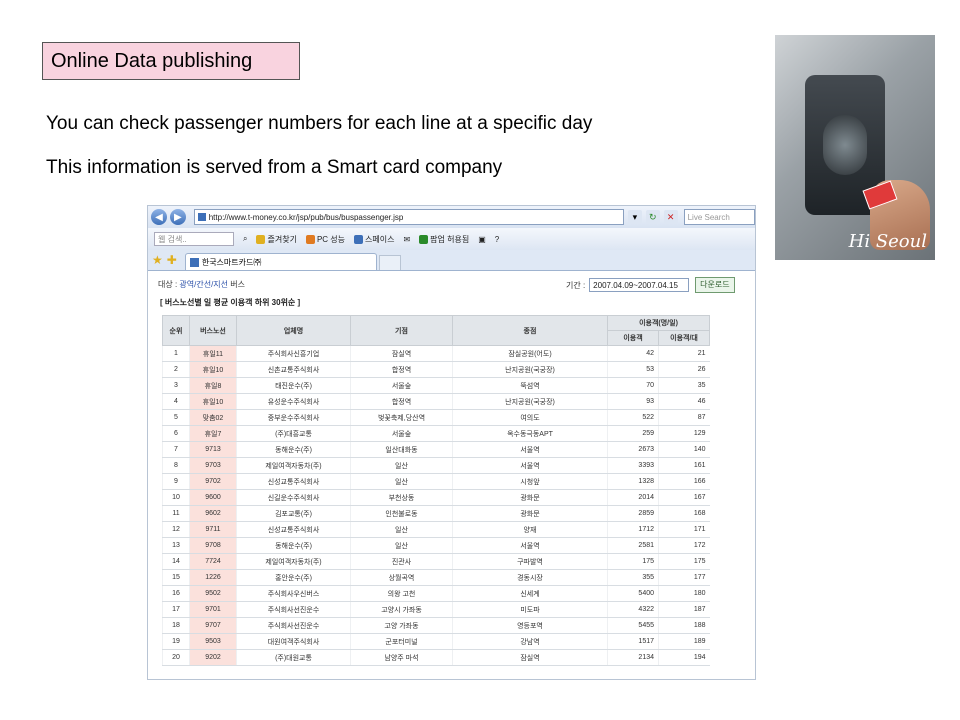  I want to click on row-rank: 19, so click(176, 641).